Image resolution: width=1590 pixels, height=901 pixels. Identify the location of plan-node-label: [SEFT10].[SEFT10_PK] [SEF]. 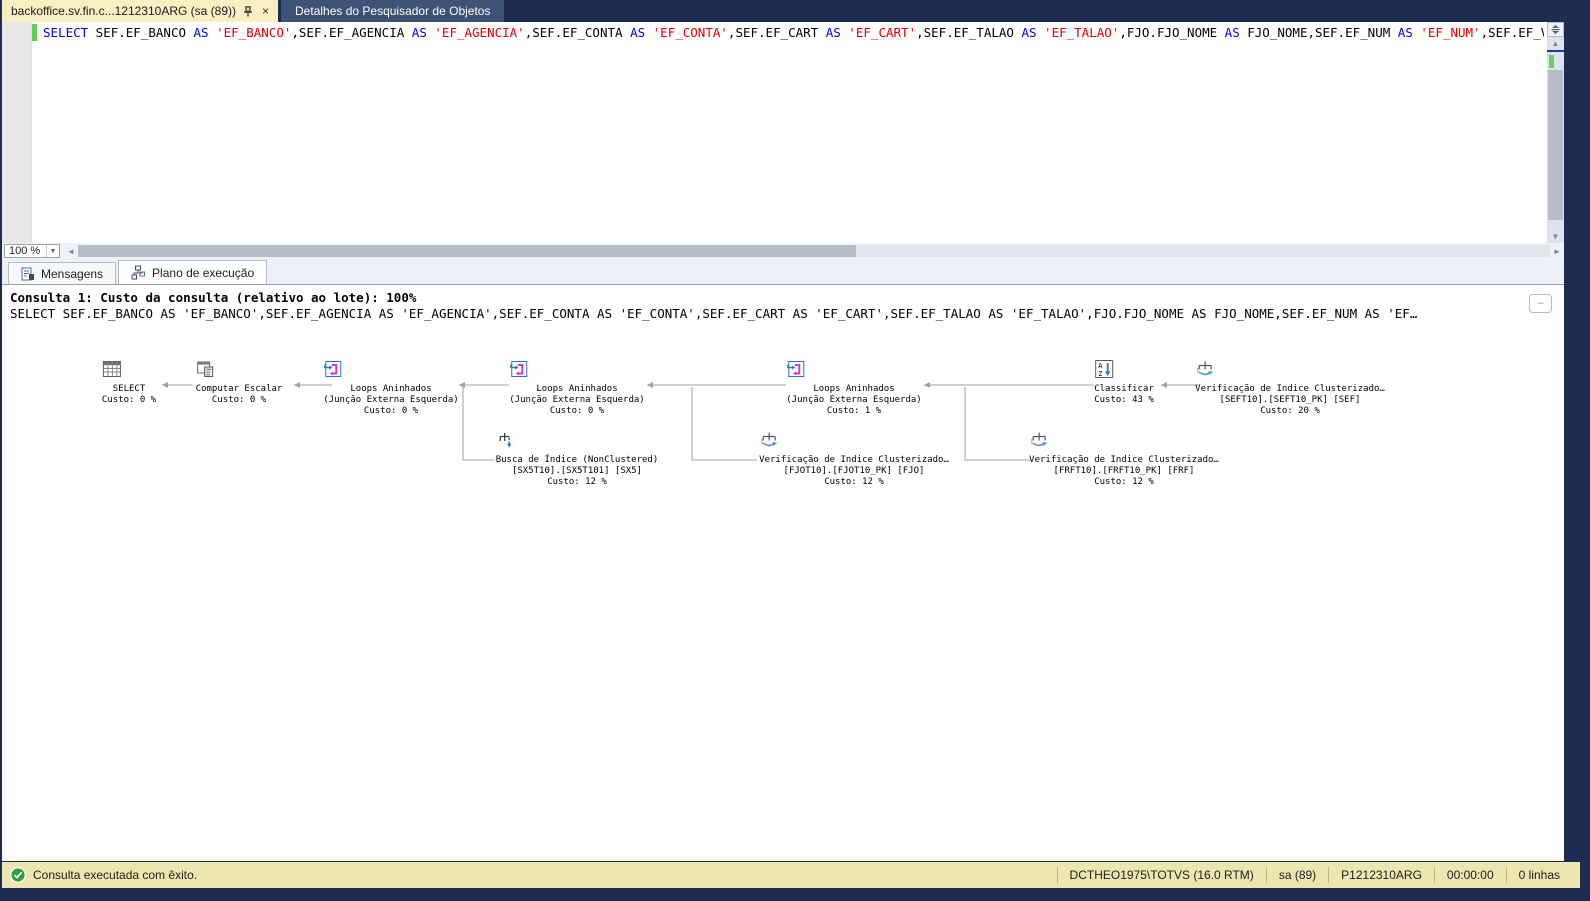
(1290, 400).